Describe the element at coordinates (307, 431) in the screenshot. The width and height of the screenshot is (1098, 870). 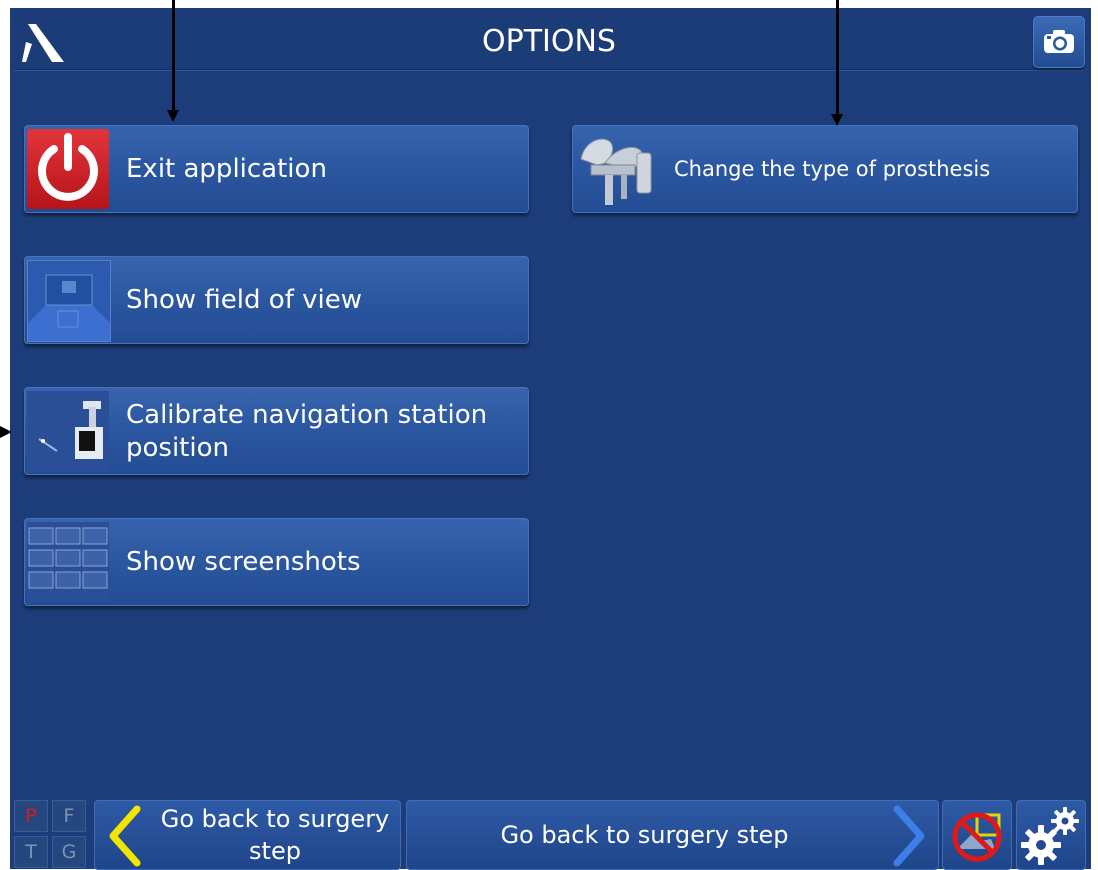
I see `calibrate-navigation-station-label: Calibrate navigation station position` at that location.